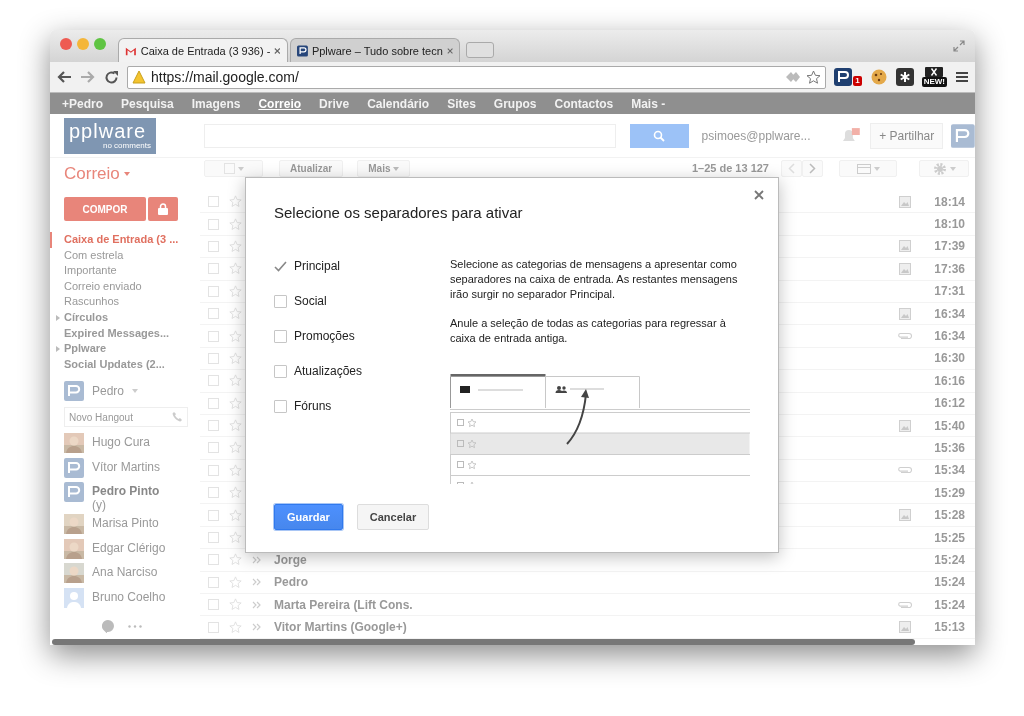  What do you see at coordinates (480, 50) in the screenshot?
I see `new-tab-button` at bounding box center [480, 50].